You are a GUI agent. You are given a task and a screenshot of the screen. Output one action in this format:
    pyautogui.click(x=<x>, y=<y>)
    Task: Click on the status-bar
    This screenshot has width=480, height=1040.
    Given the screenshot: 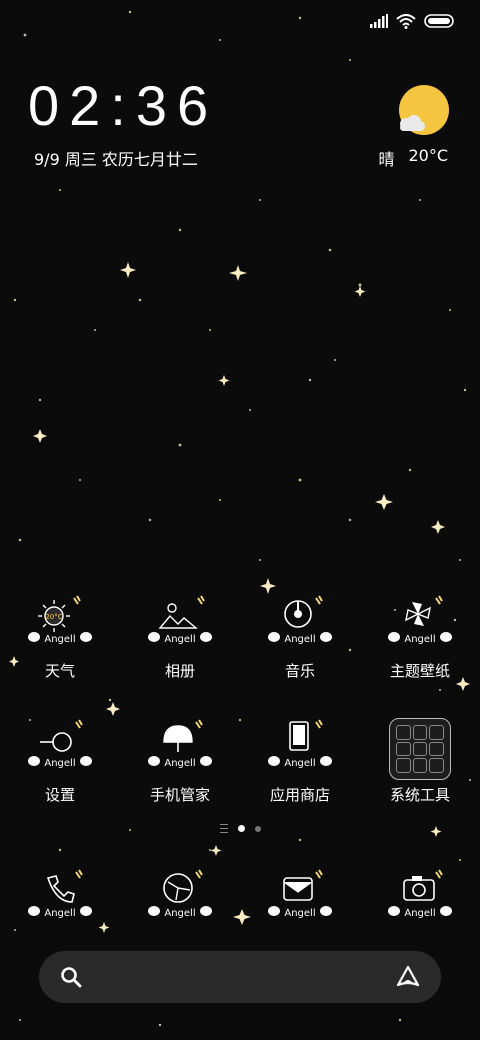 What is the action you would take?
    pyautogui.click(x=413, y=21)
    